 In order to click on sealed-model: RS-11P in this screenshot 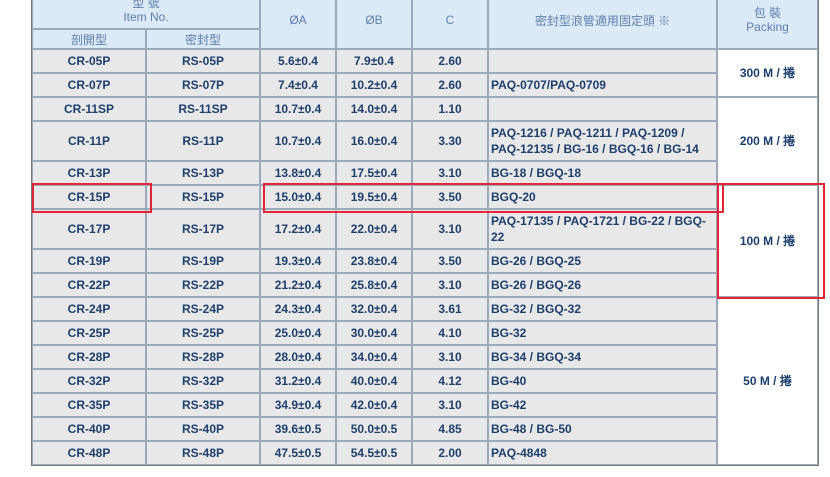, I will do `click(203, 141)`.